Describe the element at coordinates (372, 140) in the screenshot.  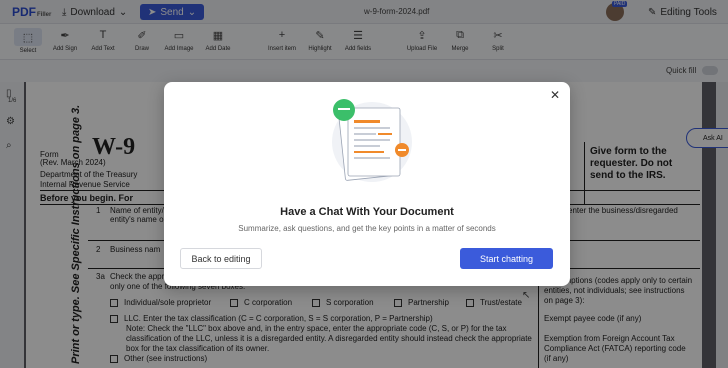
I see `chat-document-illustration` at that location.